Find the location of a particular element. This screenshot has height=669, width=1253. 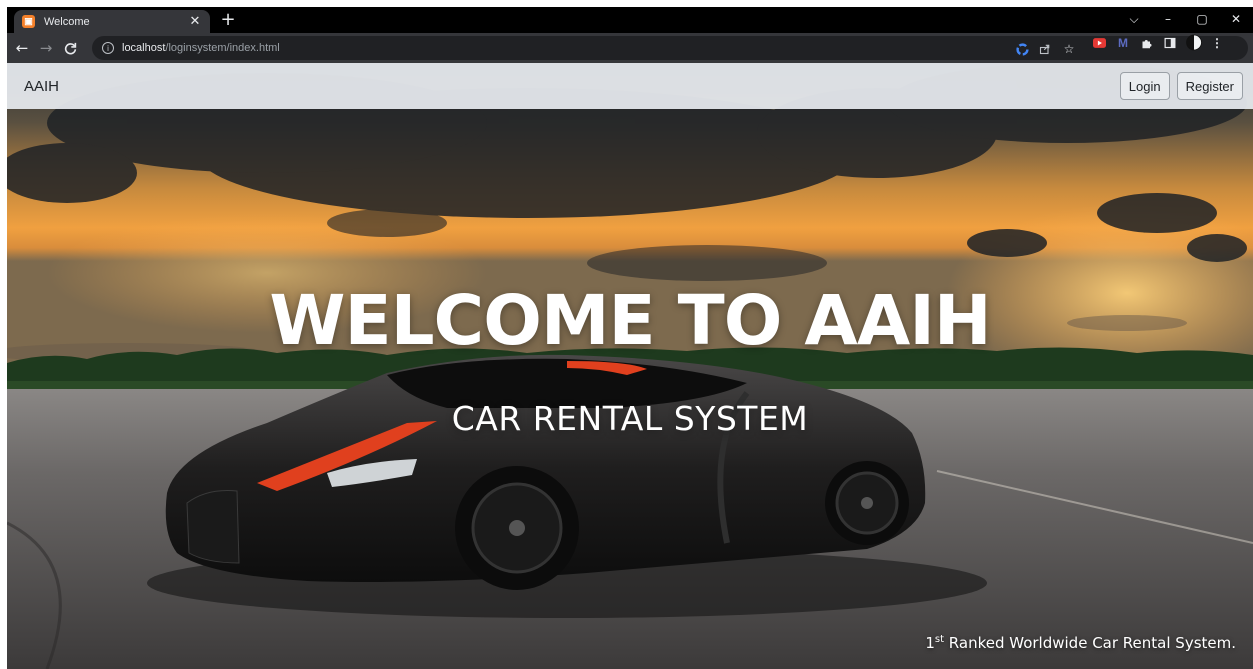

youtube-ext-icon is located at coordinates (1099, 43).